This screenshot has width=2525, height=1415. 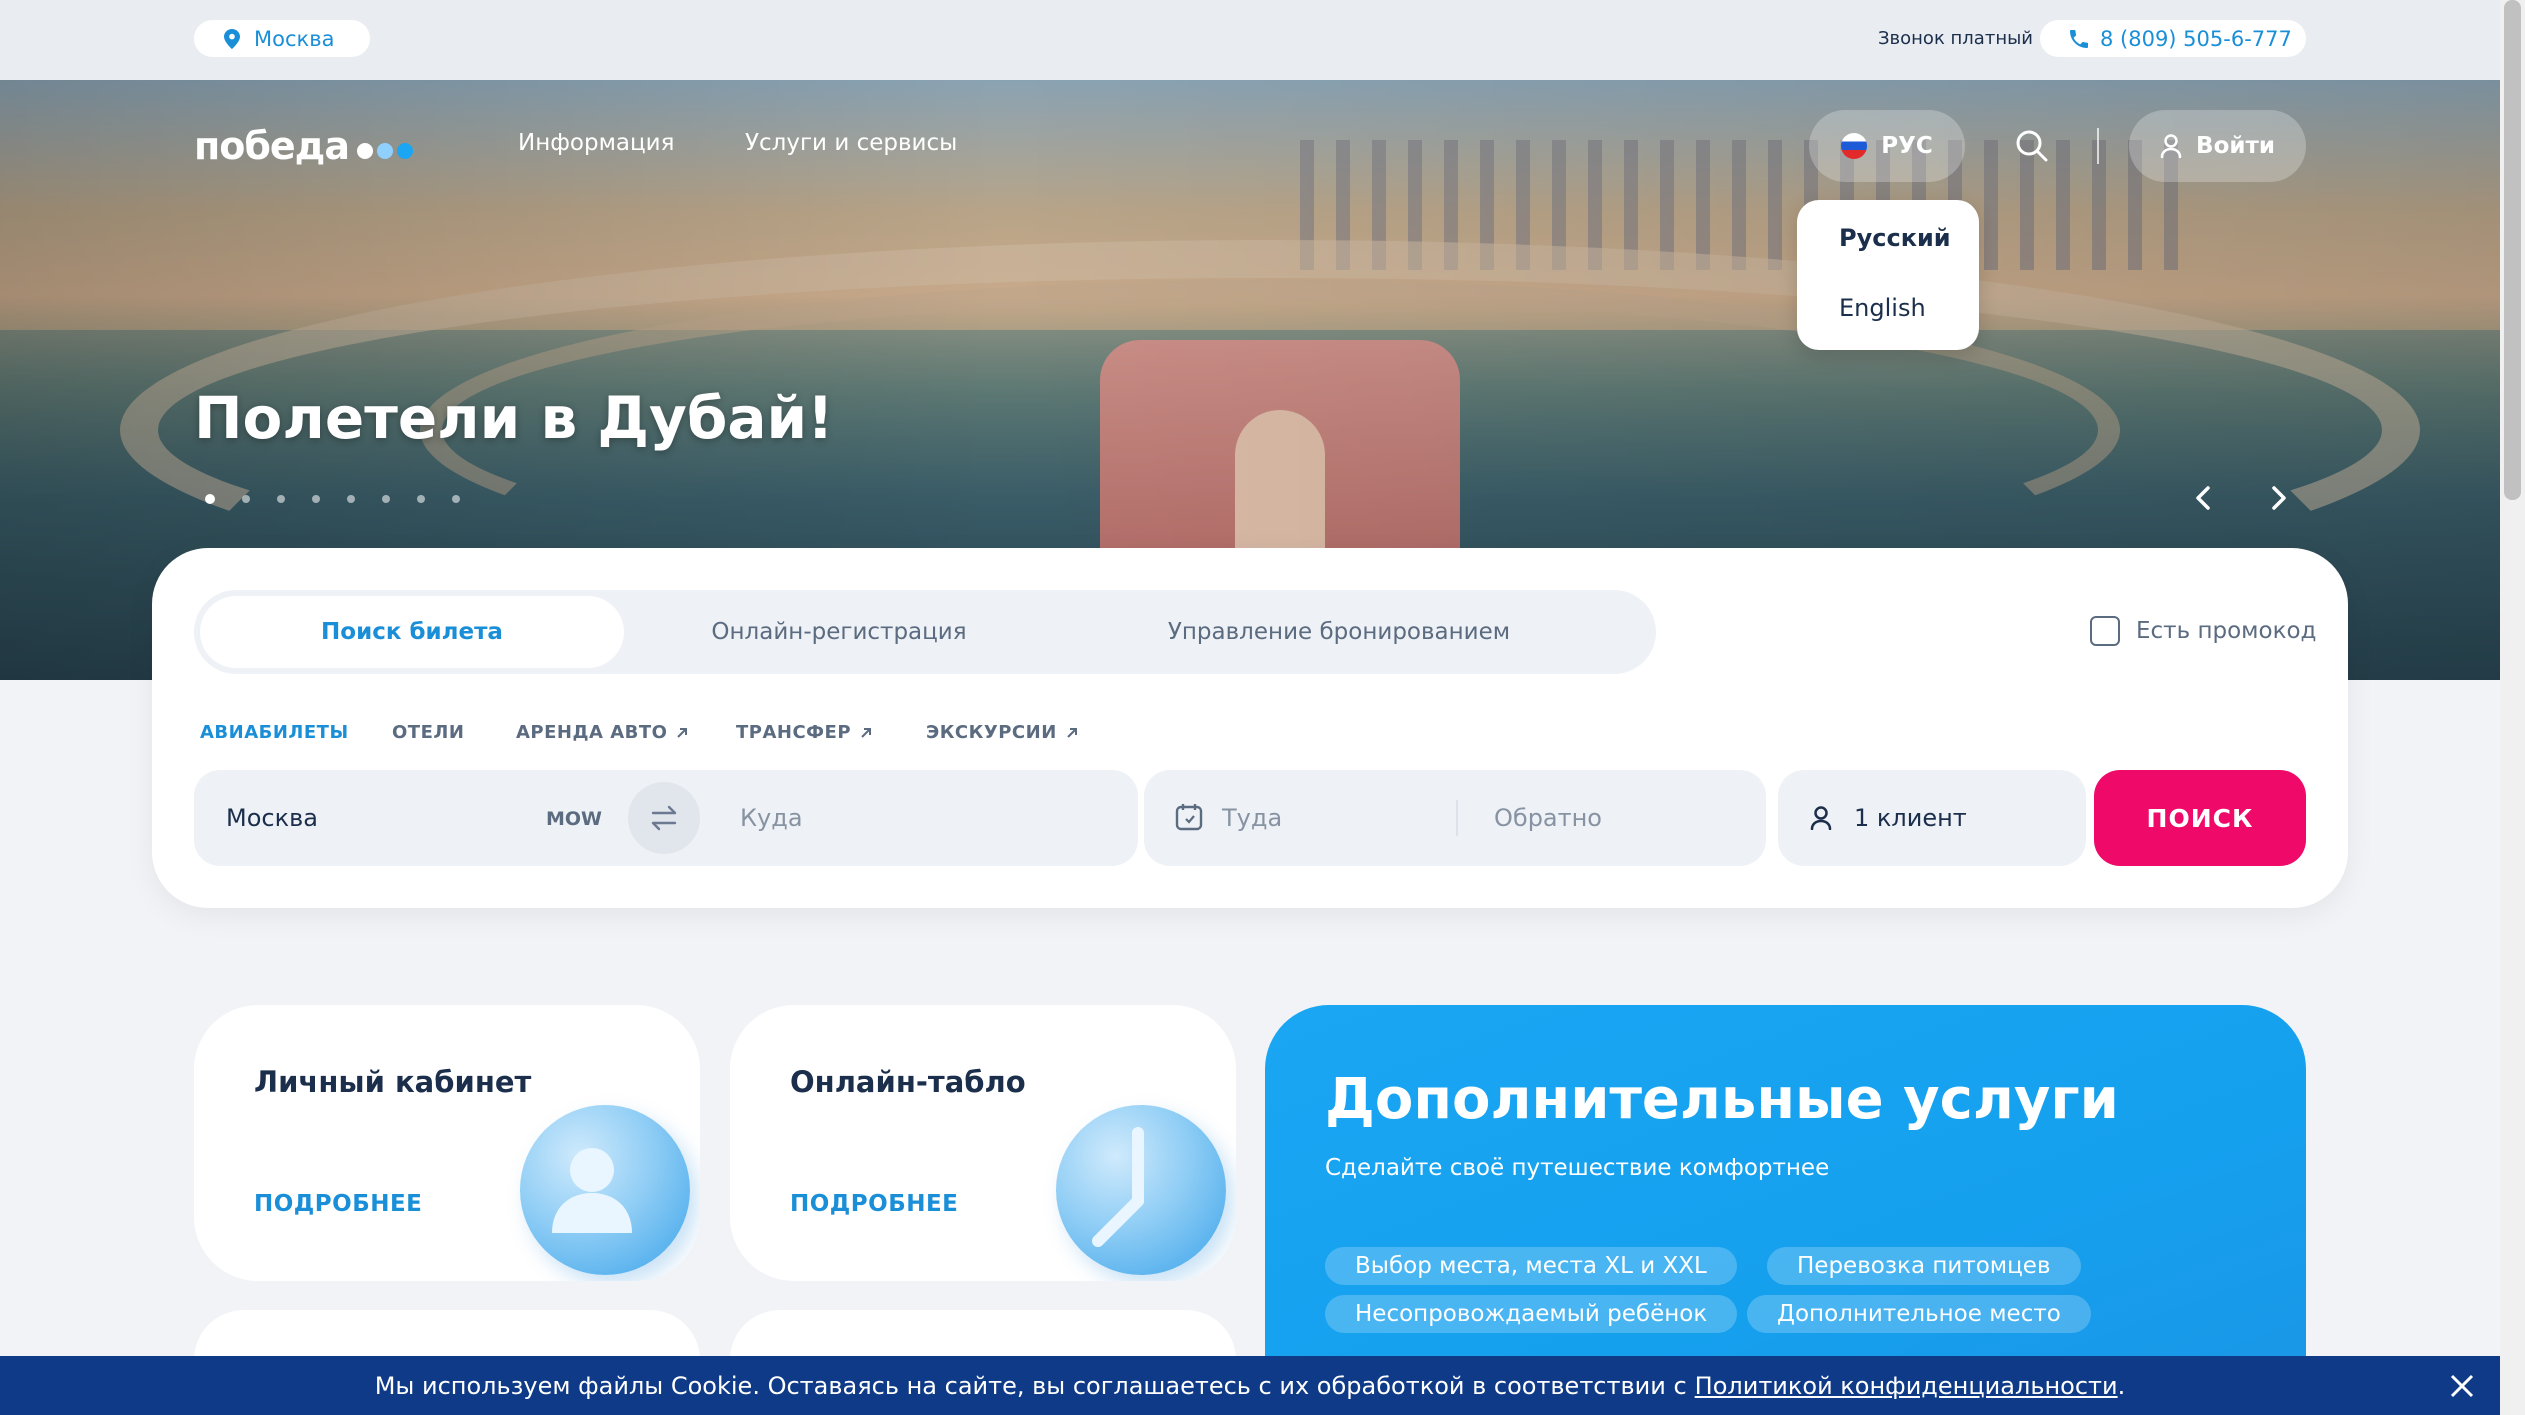 What do you see at coordinates (1906, 1386) in the screenshot?
I see `privacy-policy-link: Политикой конфиденциальности` at bounding box center [1906, 1386].